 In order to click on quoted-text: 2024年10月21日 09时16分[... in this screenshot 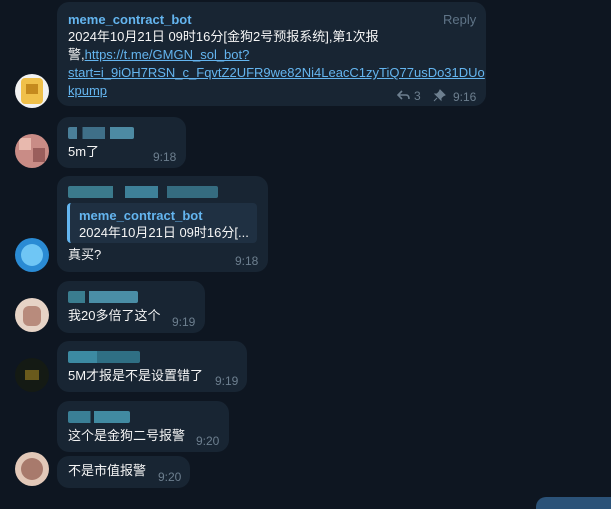, I will do `click(164, 232)`.